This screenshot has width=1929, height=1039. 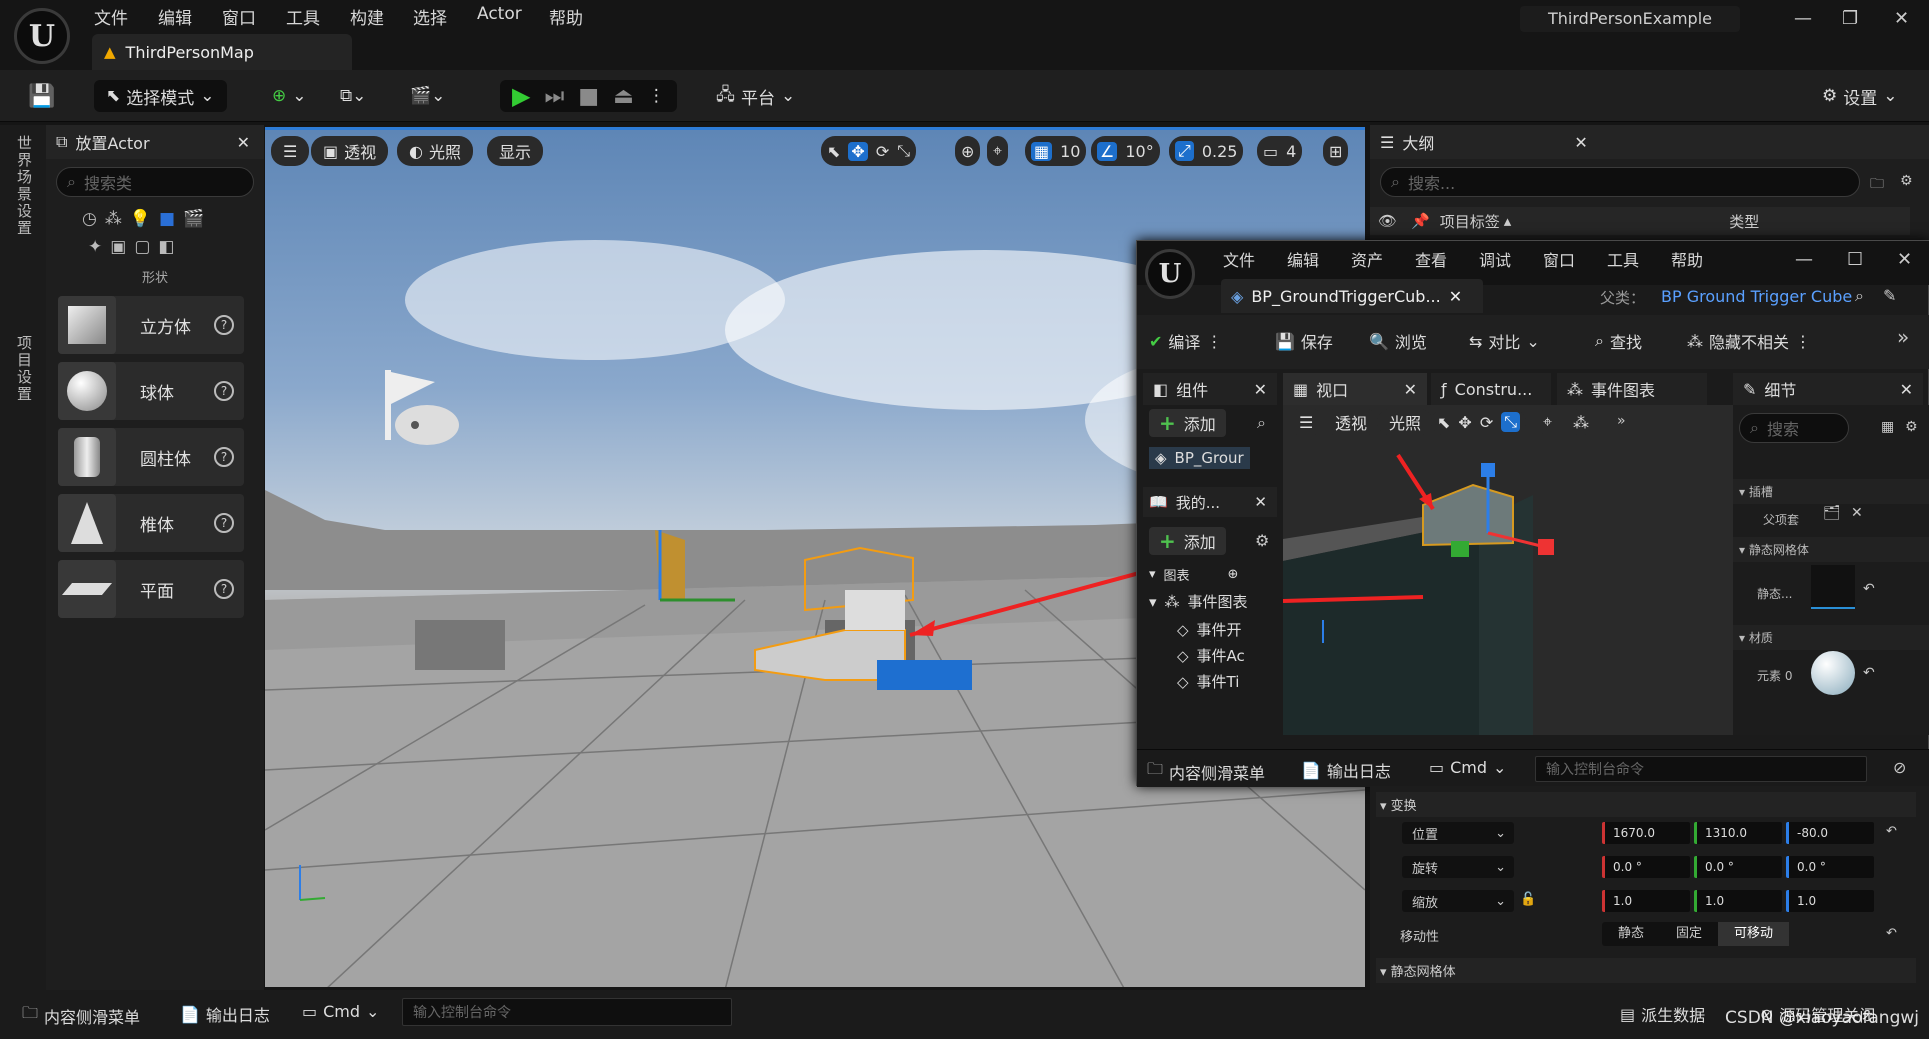 What do you see at coordinates (1304, 341) in the screenshot?
I see `save-button: 💾 保存` at bounding box center [1304, 341].